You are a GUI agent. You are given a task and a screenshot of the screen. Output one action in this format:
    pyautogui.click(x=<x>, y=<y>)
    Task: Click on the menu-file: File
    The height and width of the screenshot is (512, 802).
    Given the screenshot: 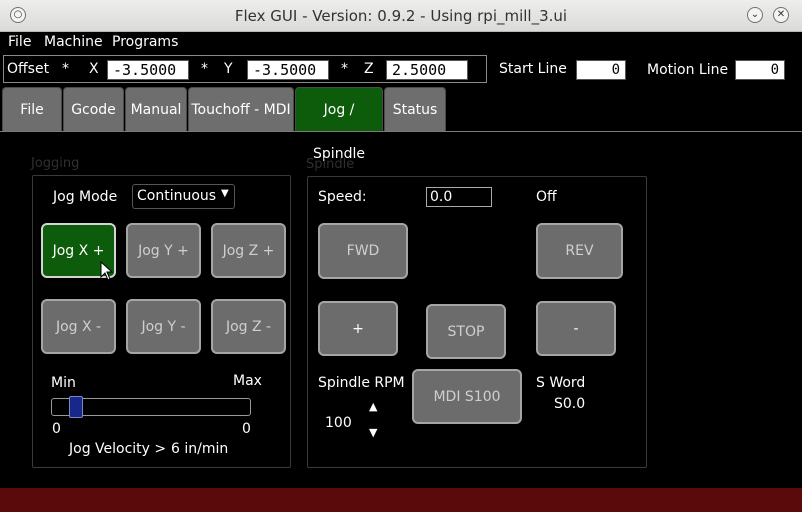 What is the action you would take?
    pyautogui.click(x=19, y=42)
    